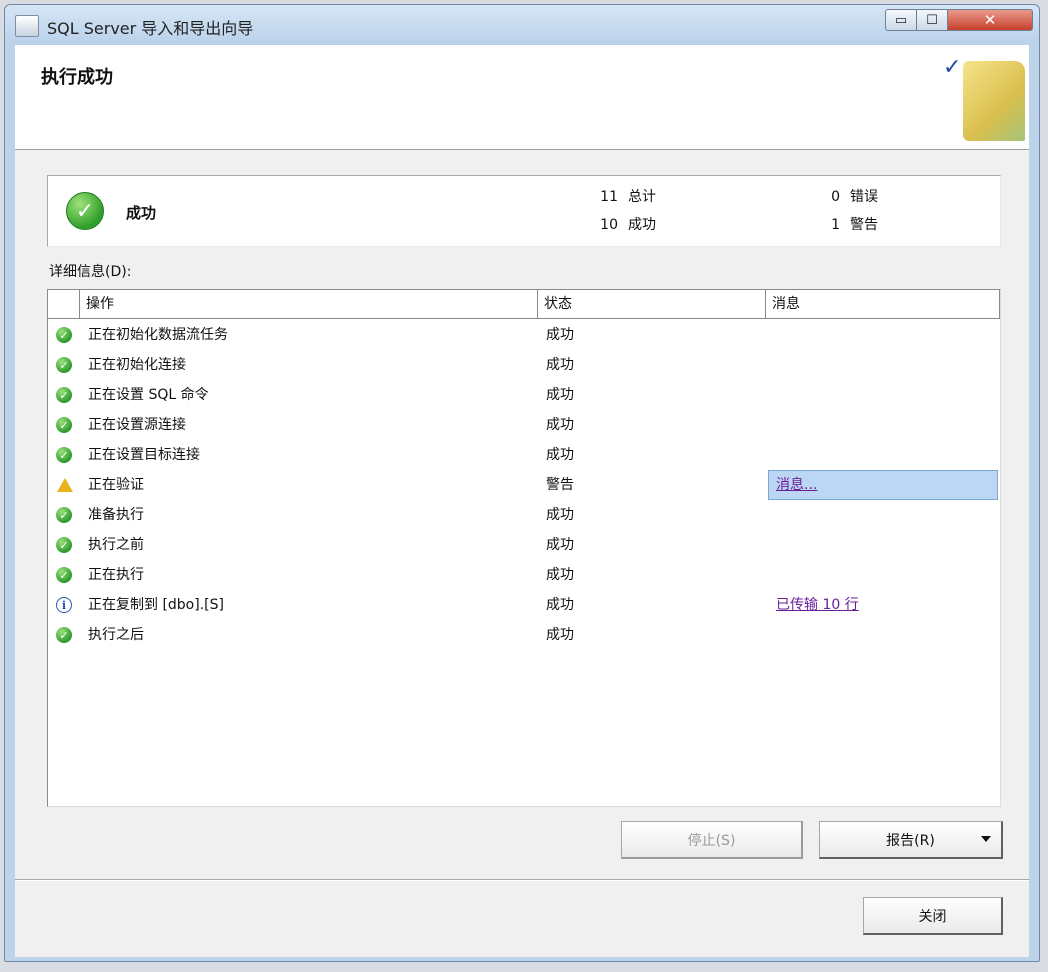 The image size is (1048, 972). Describe the element at coordinates (150, 28) in the screenshot. I see `window-title: SQL Server 导入和导出向导` at that location.